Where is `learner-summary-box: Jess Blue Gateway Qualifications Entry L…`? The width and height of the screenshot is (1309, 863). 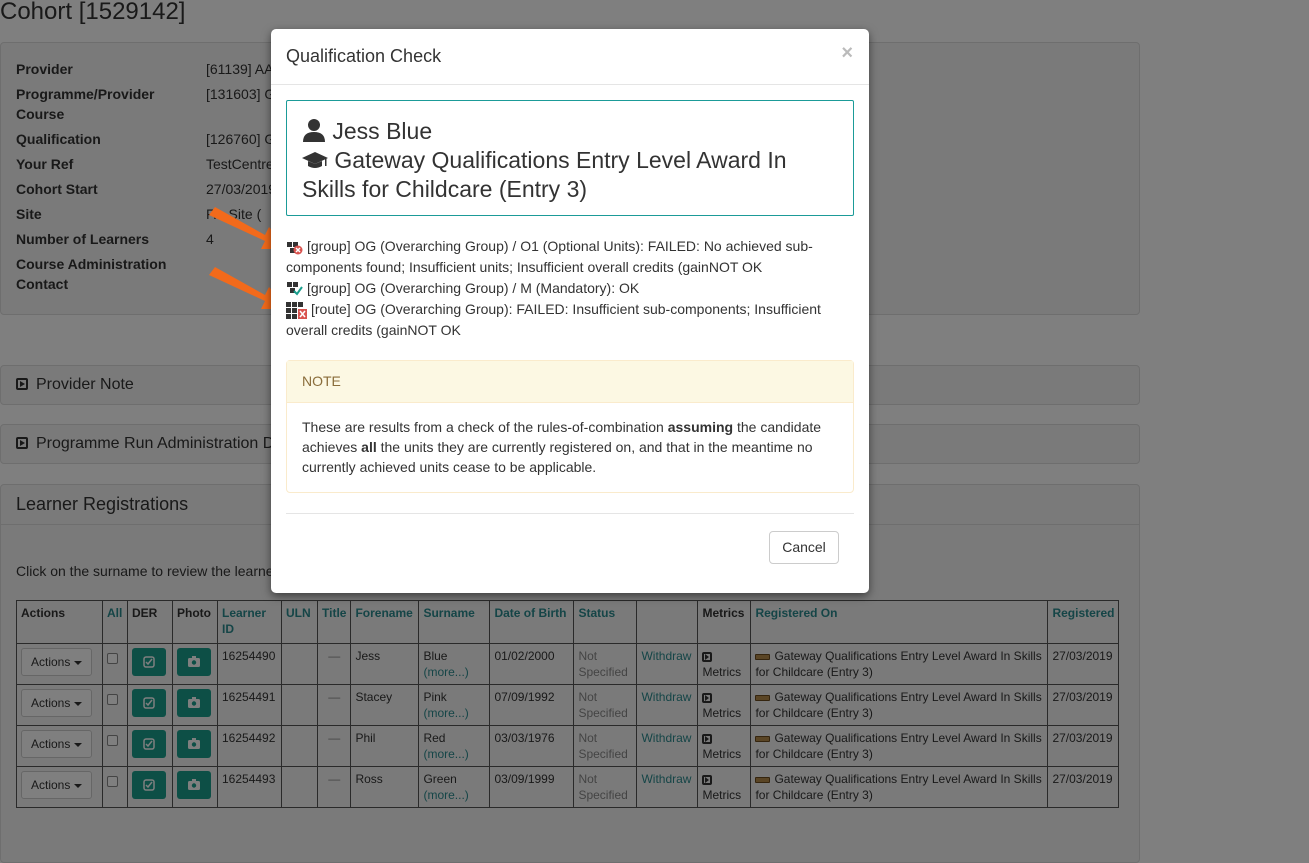 learner-summary-box: Jess Blue Gateway Qualifications Entry L… is located at coordinates (570, 158).